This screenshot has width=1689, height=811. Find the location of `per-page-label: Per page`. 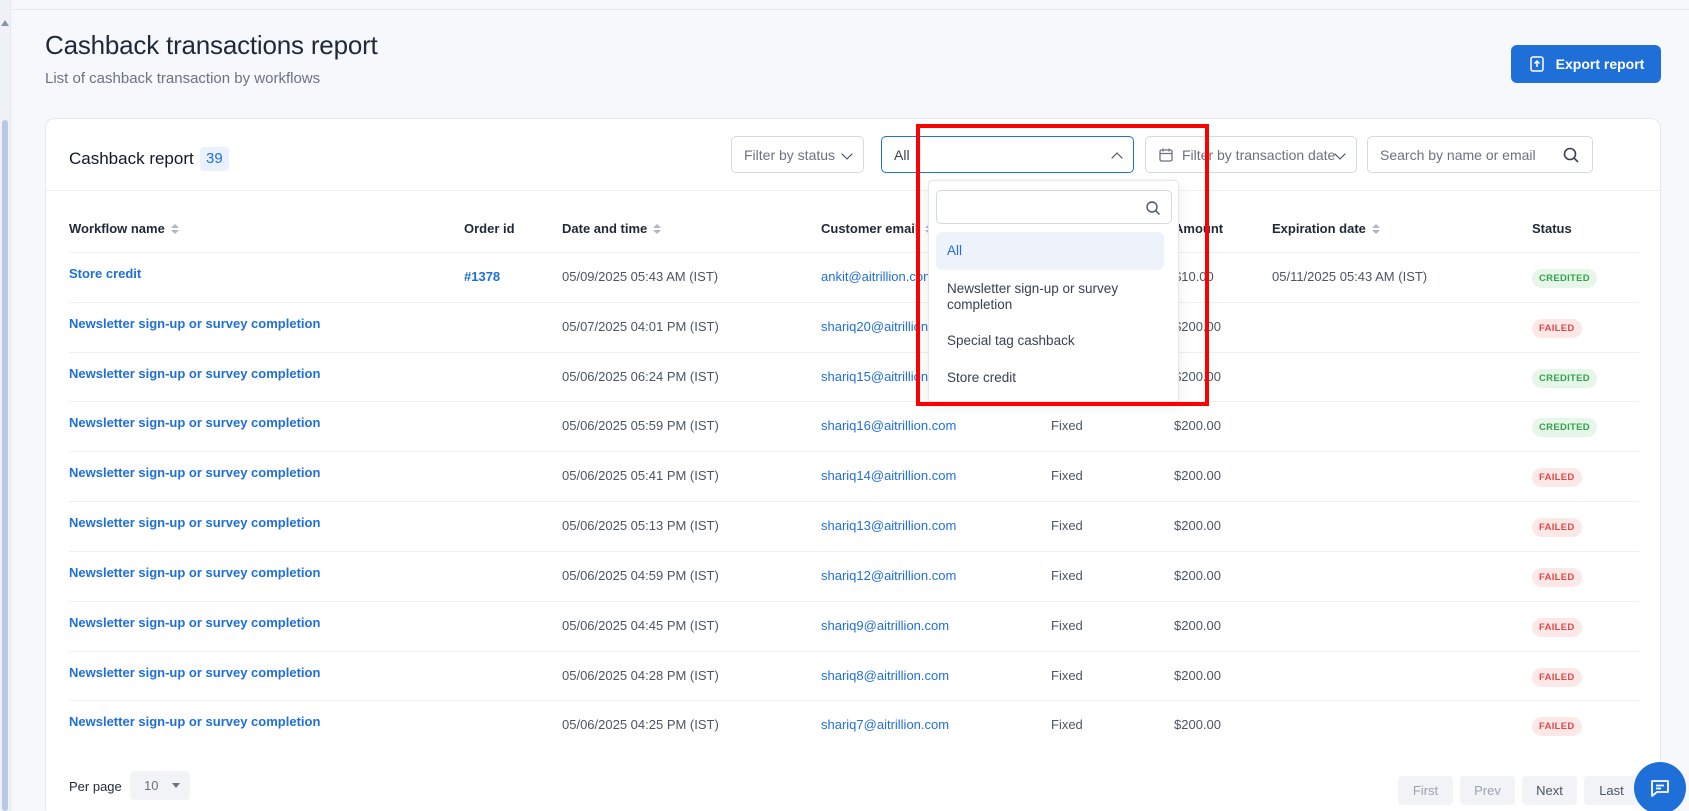

per-page-label: Per page is located at coordinates (95, 786).